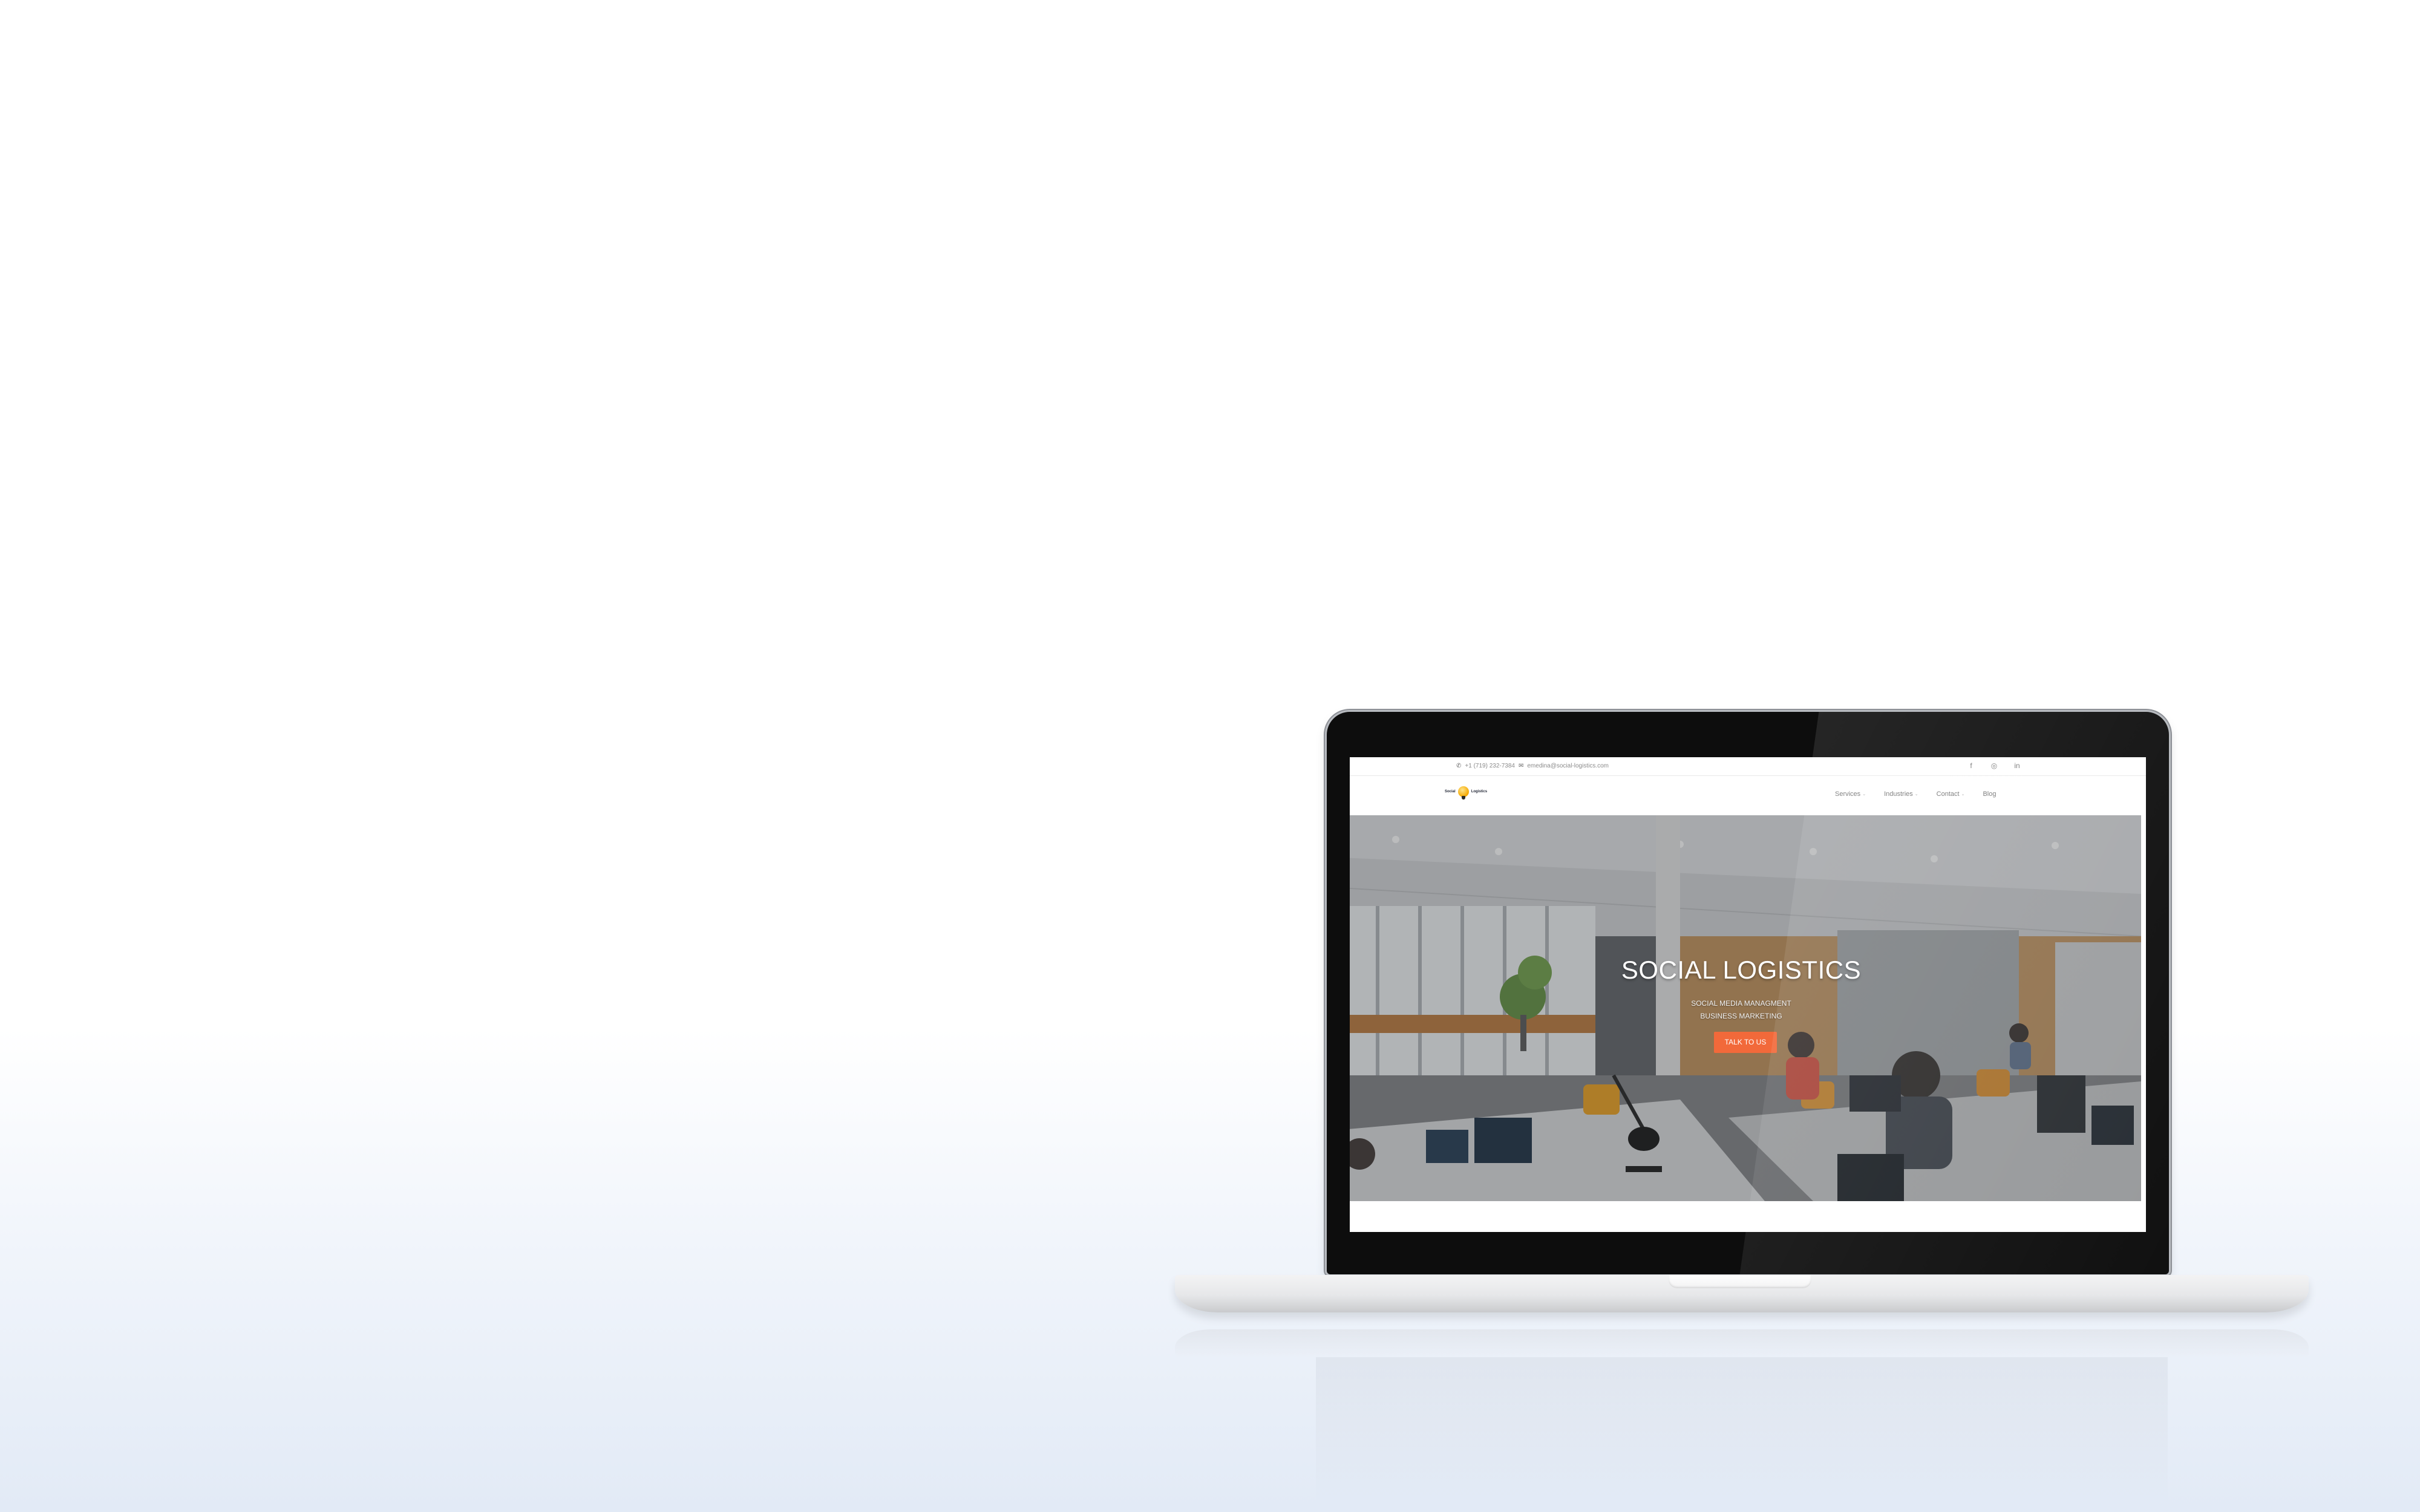 This screenshot has height=1512, width=2420. I want to click on hero-overlay, so click(1745, 1008).